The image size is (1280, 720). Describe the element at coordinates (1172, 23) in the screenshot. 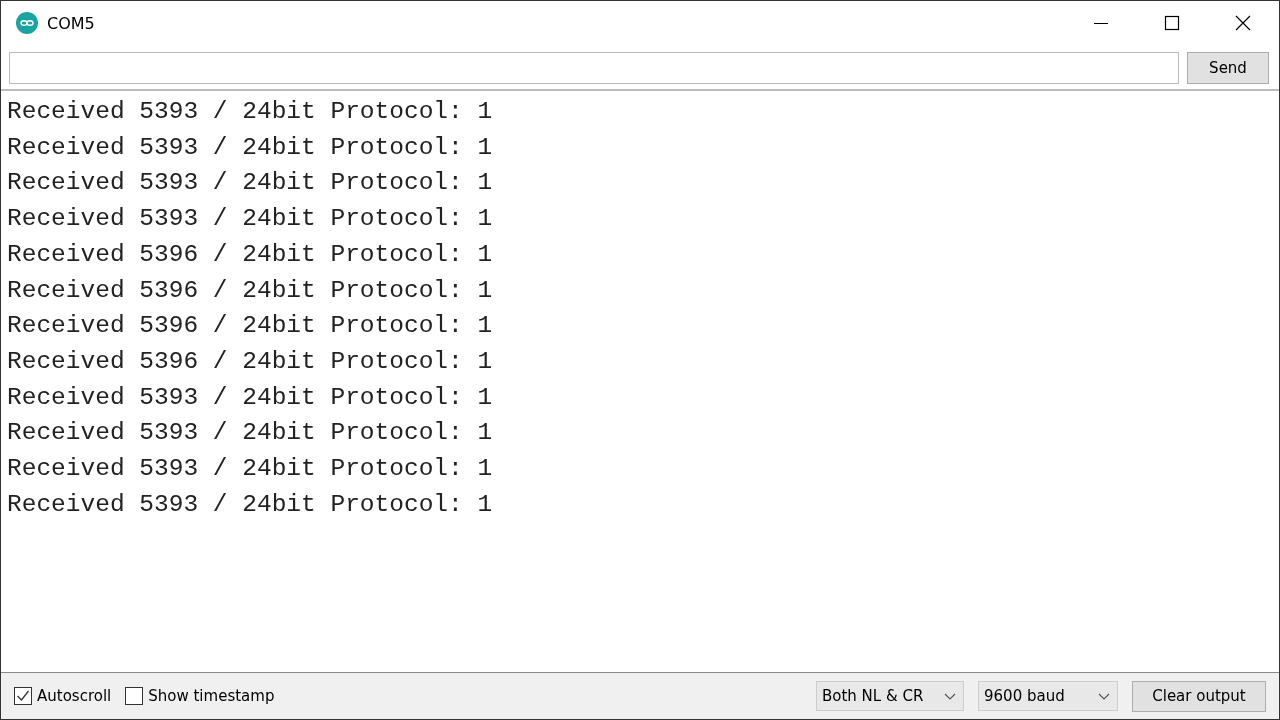

I see `maximize-icon` at that location.